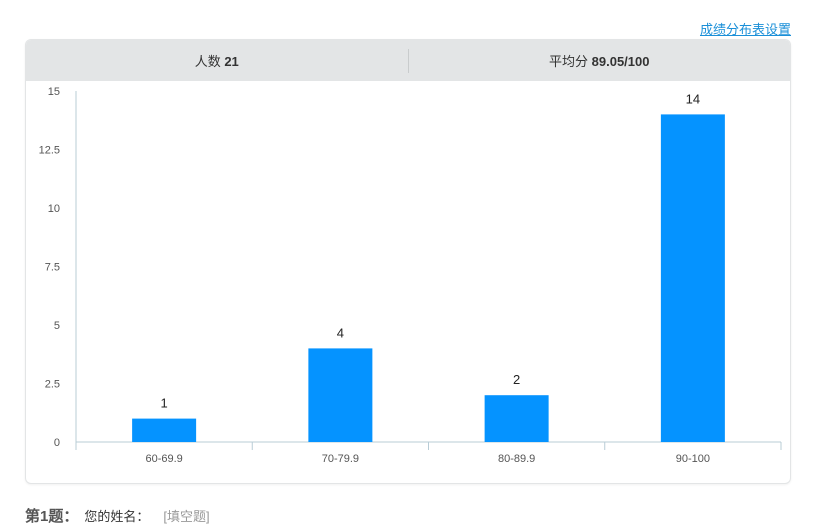  Describe the element at coordinates (745, 28) in the screenshot. I see `score-distribution-settings-link: 成绩分布表设置` at that location.